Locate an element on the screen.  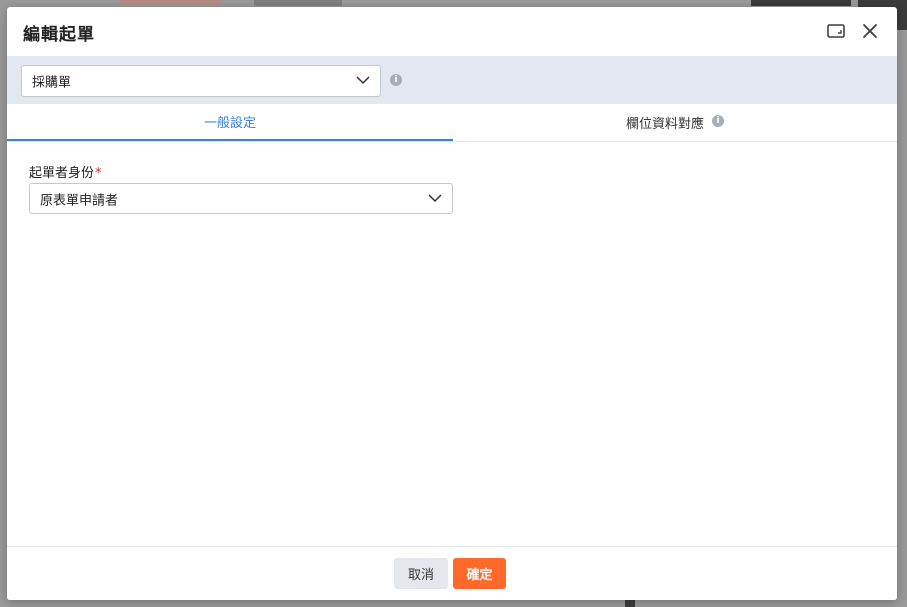
initiator-label-text: 起單者身份 is located at coordinates (62, 173).